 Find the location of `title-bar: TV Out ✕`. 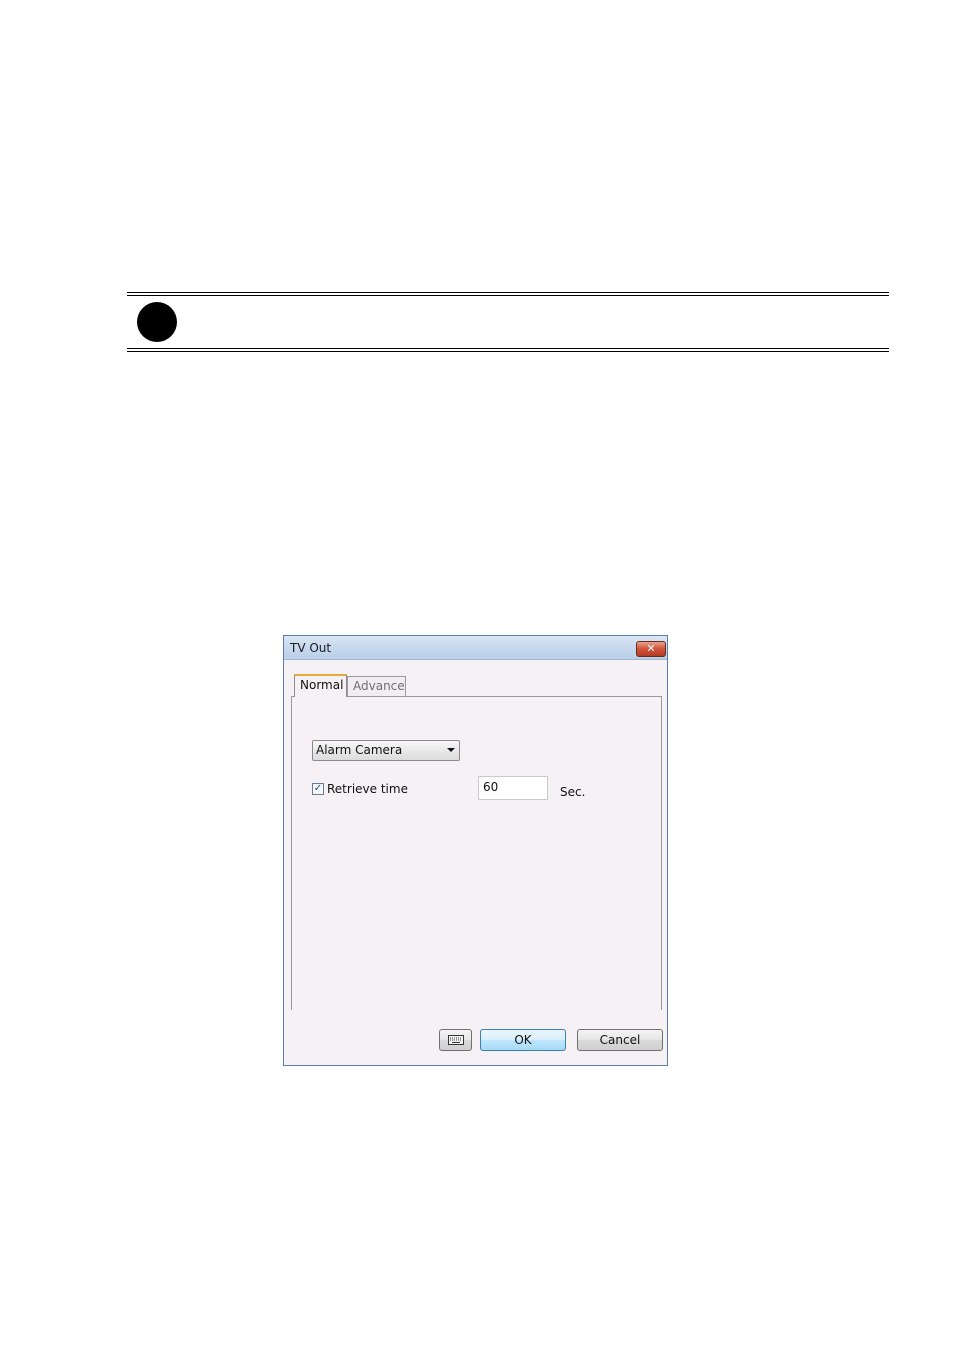

title-bar: TV Out ✕ is located at coordinates (475, 648).